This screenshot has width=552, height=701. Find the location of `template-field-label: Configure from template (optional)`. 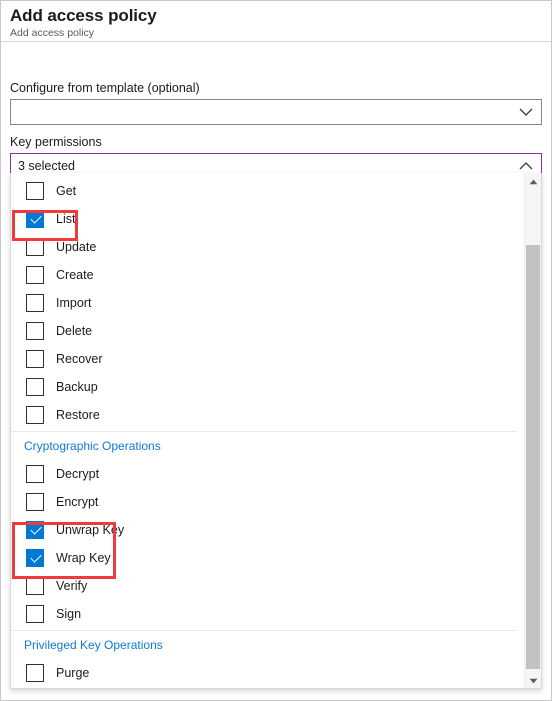

template-field-label: Configure from template (optional) is located at coordinates (105, 88).